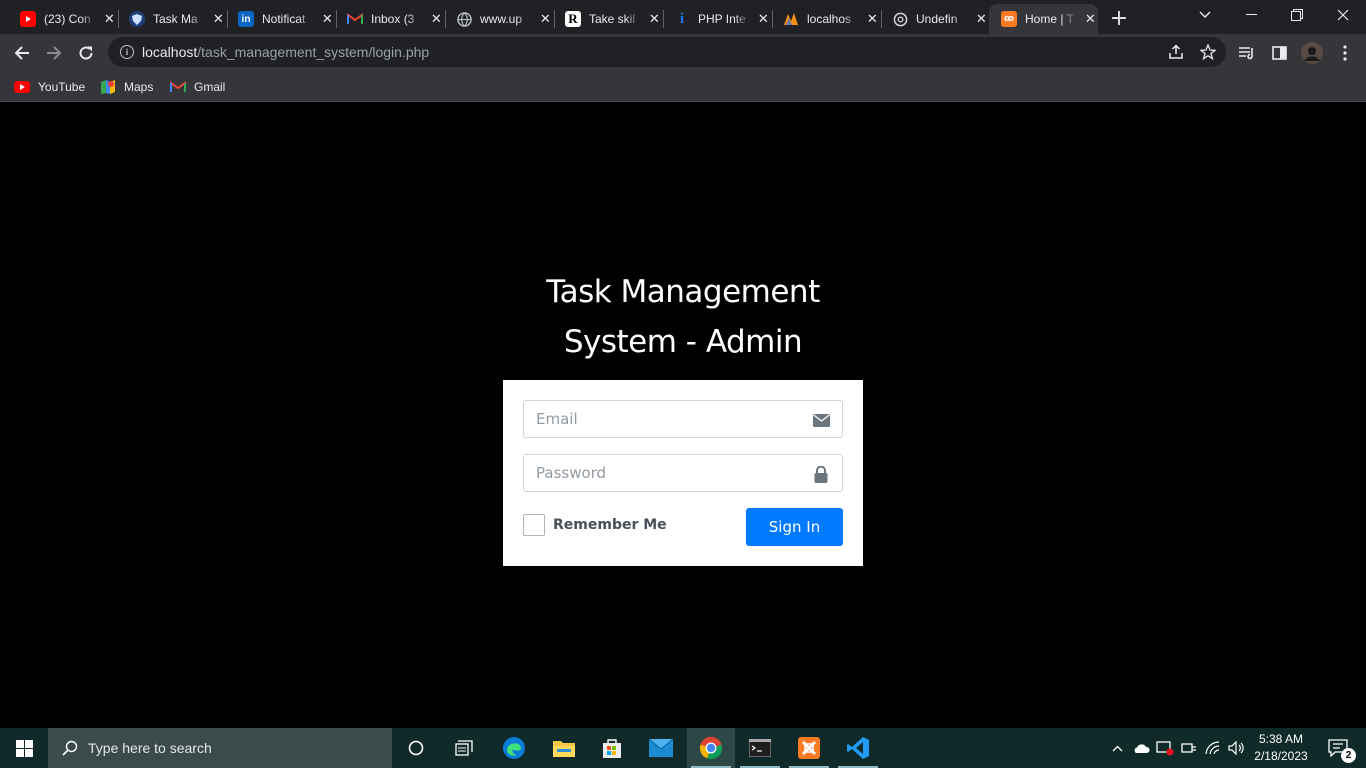  I want to click on cortana-icon, so click(416, 748).